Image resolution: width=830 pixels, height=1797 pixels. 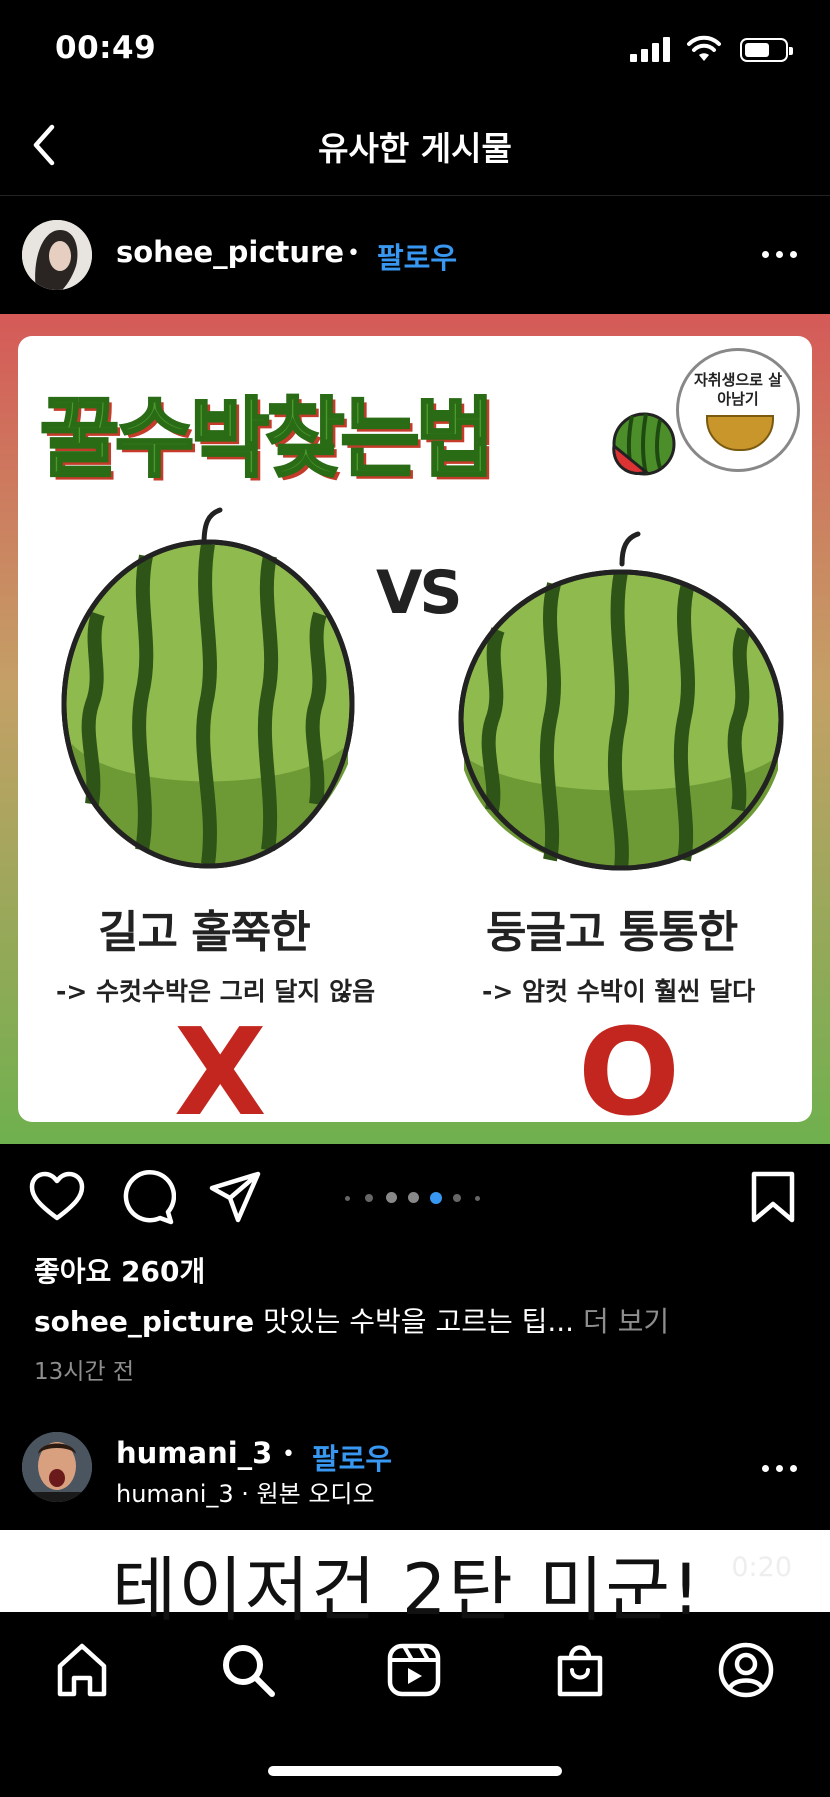 I want to click on home-icon, so click(x=82, y=1670).